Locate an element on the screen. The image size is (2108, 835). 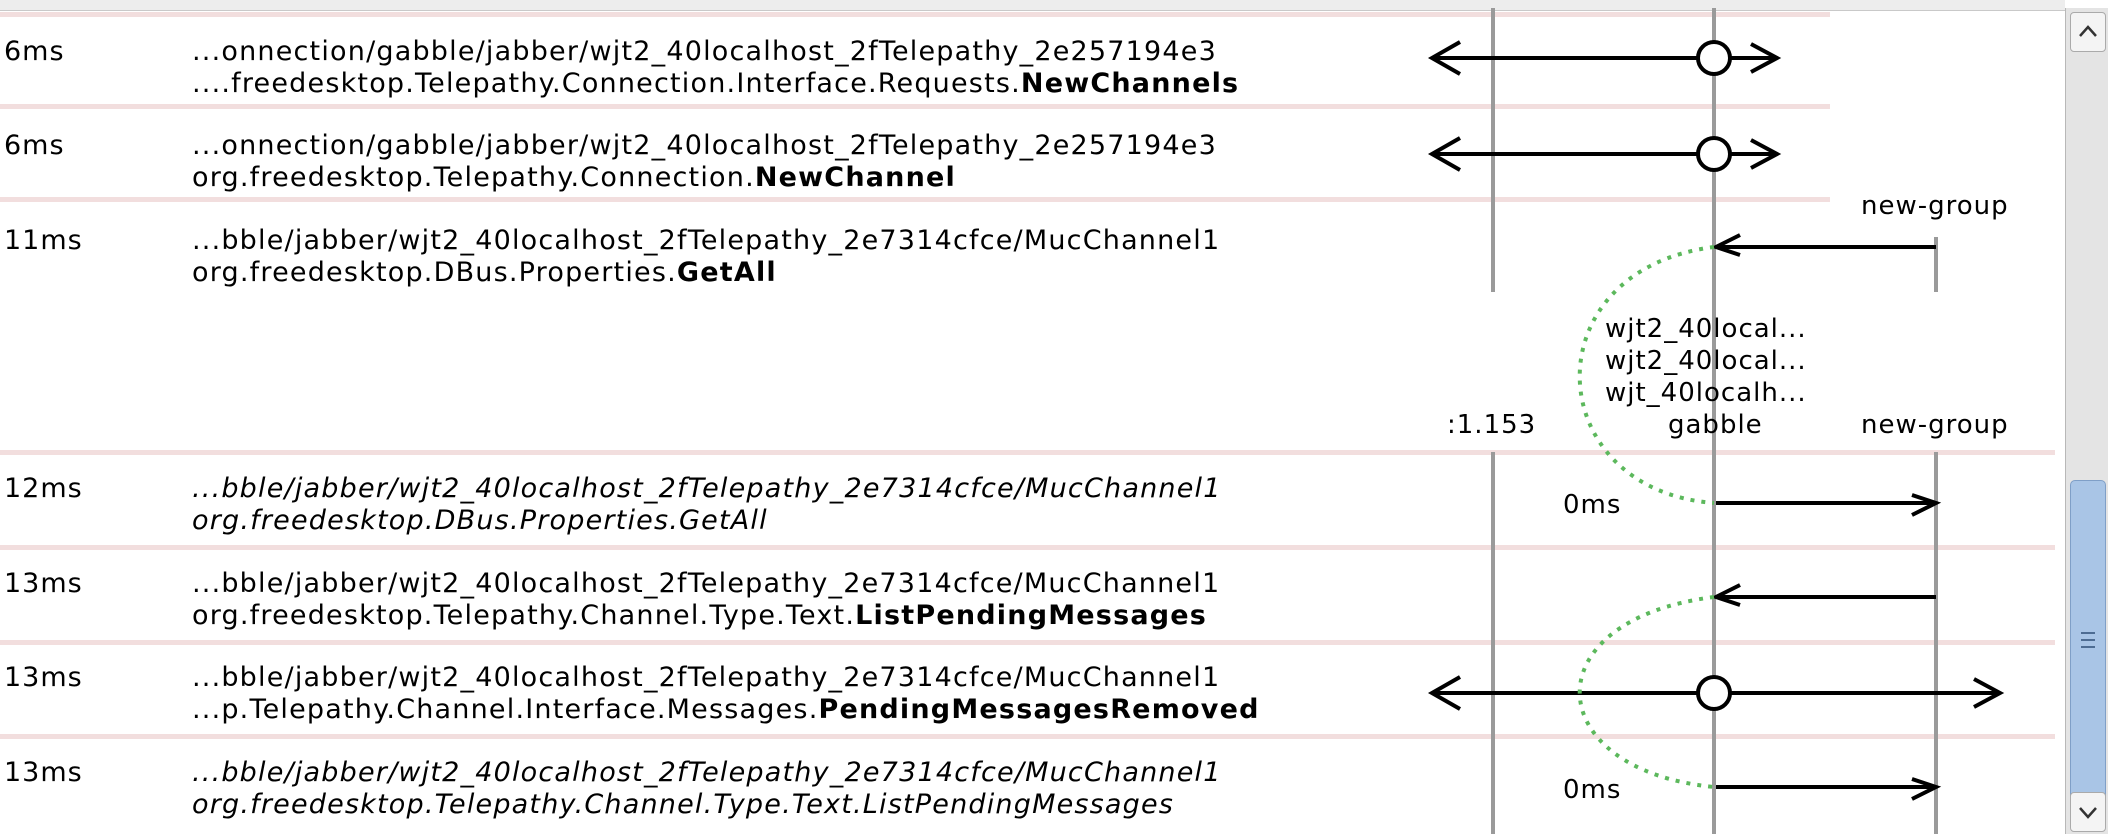
lane-label-bus: :1.153 is located at coordinates (1492, 425).